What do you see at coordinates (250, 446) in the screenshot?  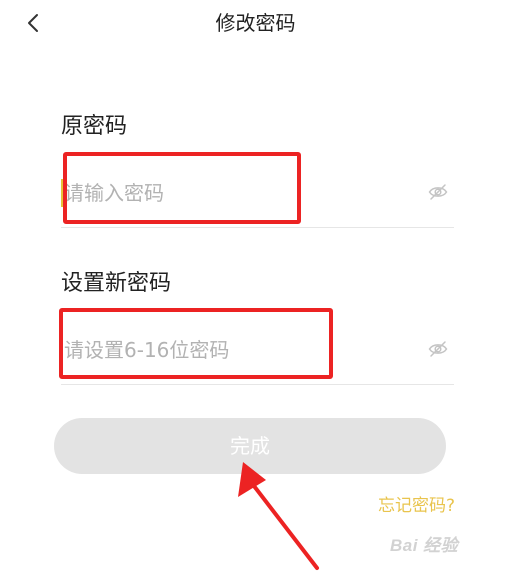 I see `submit-button: 完成` at bounding box center [250, 446].